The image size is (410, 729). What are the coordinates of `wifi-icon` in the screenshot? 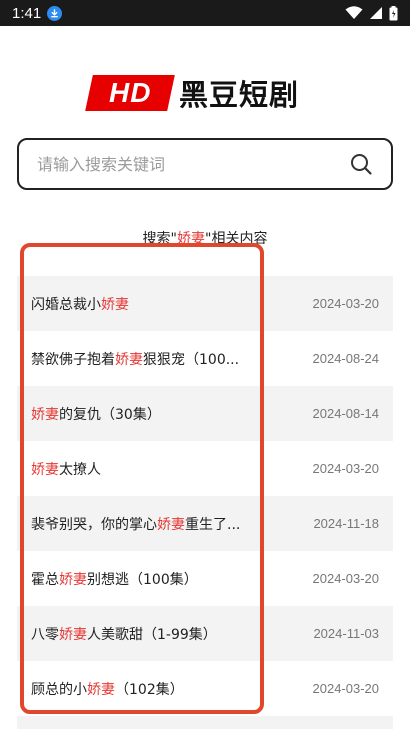 It's located at (354, 12).